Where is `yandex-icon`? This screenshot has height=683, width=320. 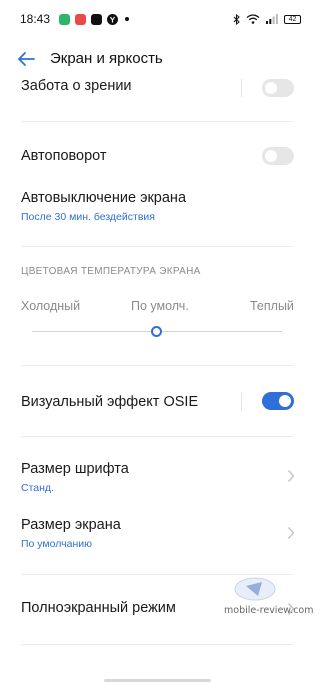 yandex-icon is located at coordinates (113, 19).